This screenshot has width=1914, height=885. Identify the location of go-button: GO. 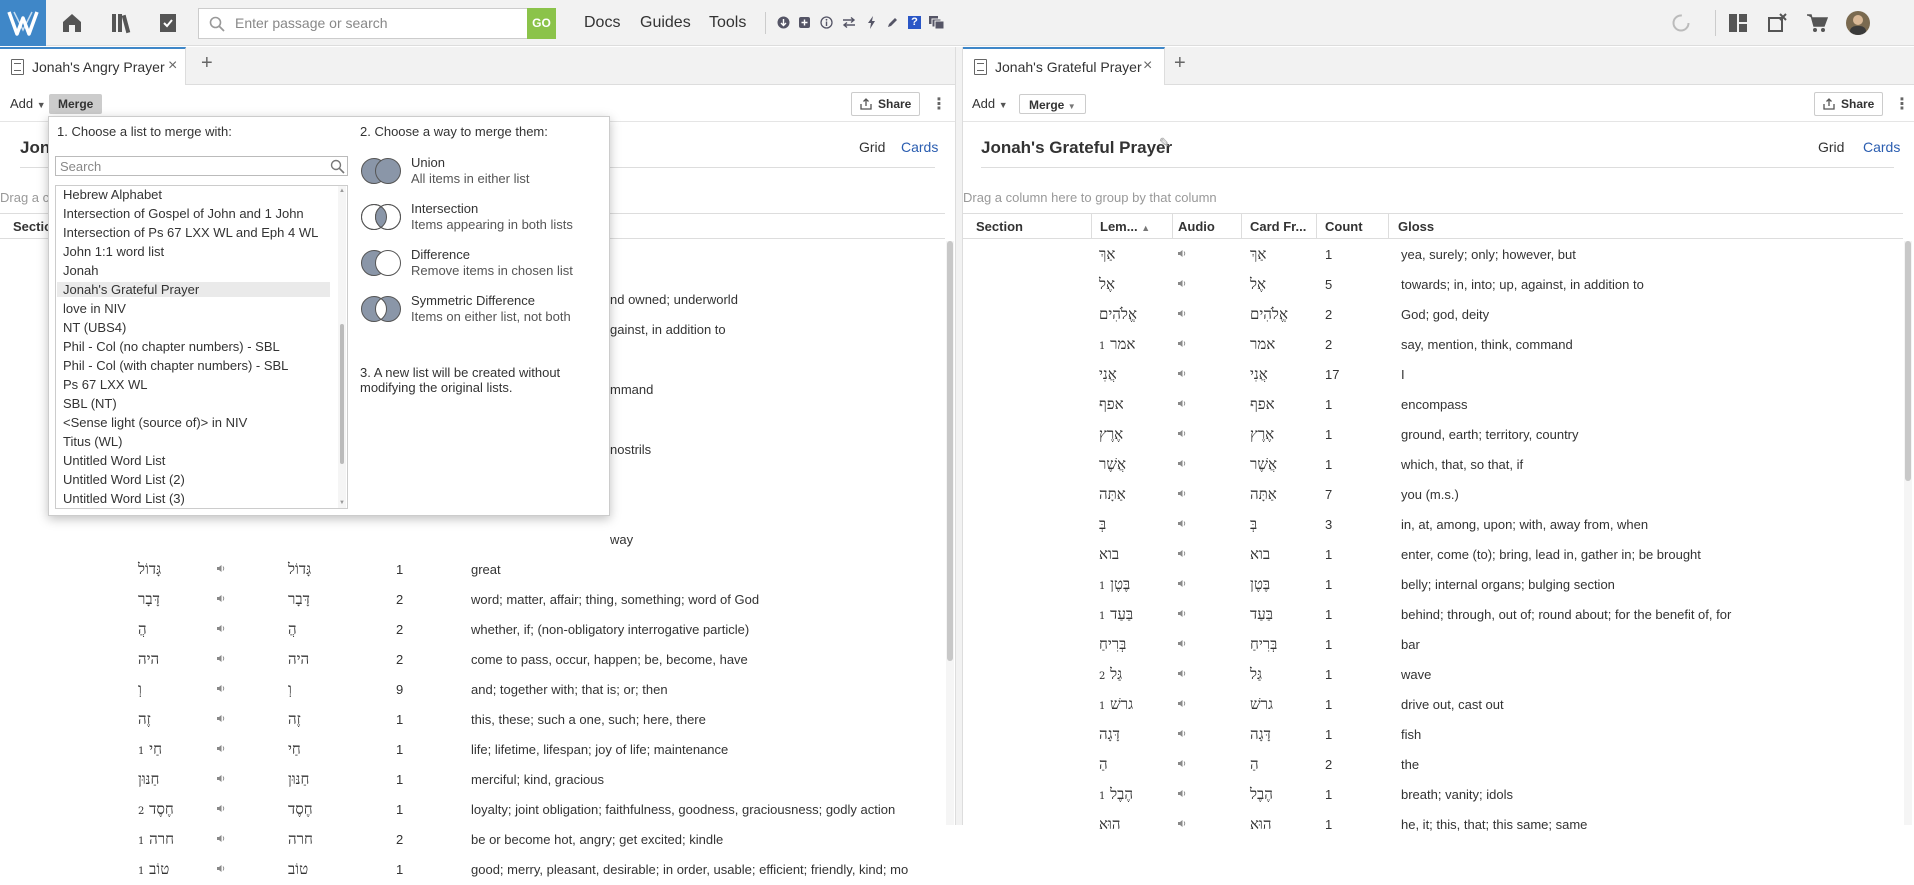
(541, 23).